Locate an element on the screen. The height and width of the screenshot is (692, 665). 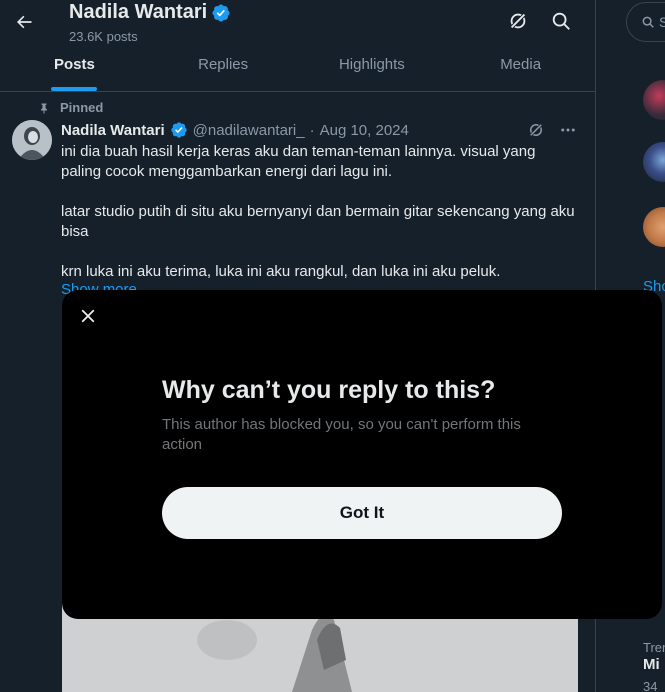
search-field: S is located at coordinates (645, 22).